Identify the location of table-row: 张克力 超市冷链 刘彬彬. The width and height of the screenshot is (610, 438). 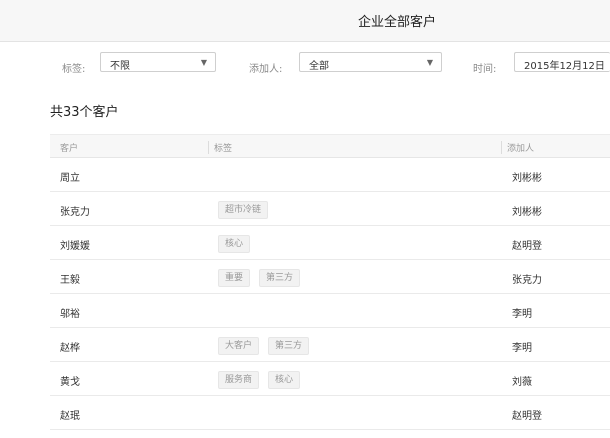
(330, 209).